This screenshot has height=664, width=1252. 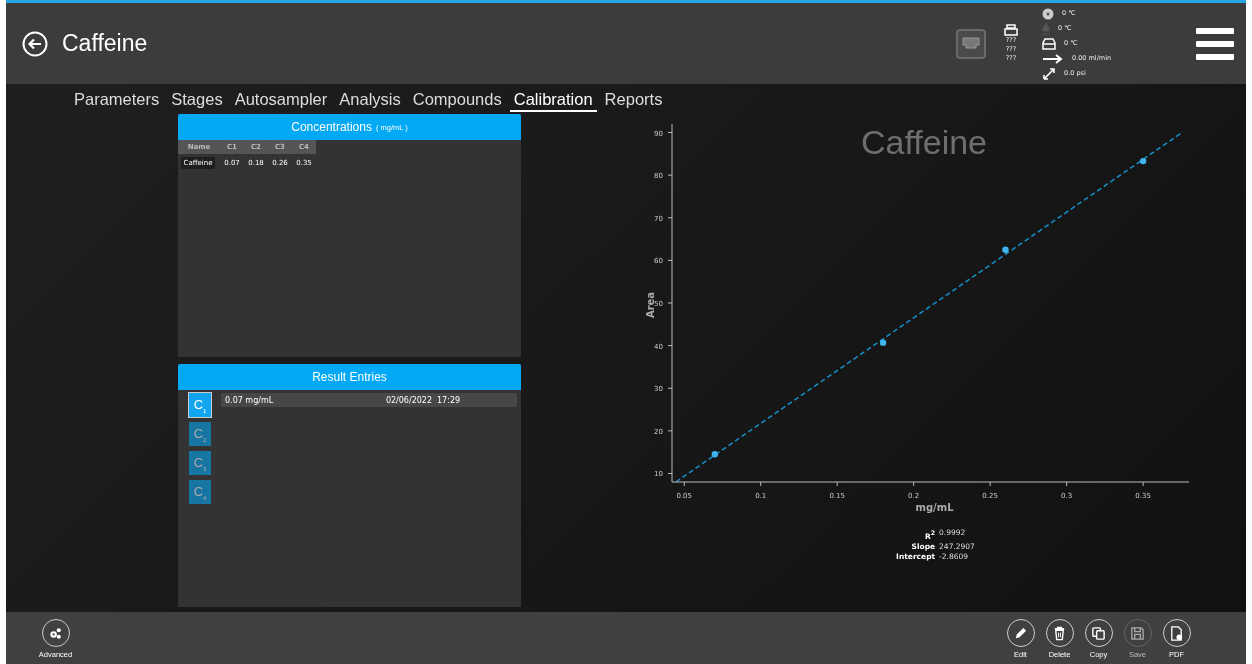 I want to click on tab: Autosampler, so click(x=281, y=100).